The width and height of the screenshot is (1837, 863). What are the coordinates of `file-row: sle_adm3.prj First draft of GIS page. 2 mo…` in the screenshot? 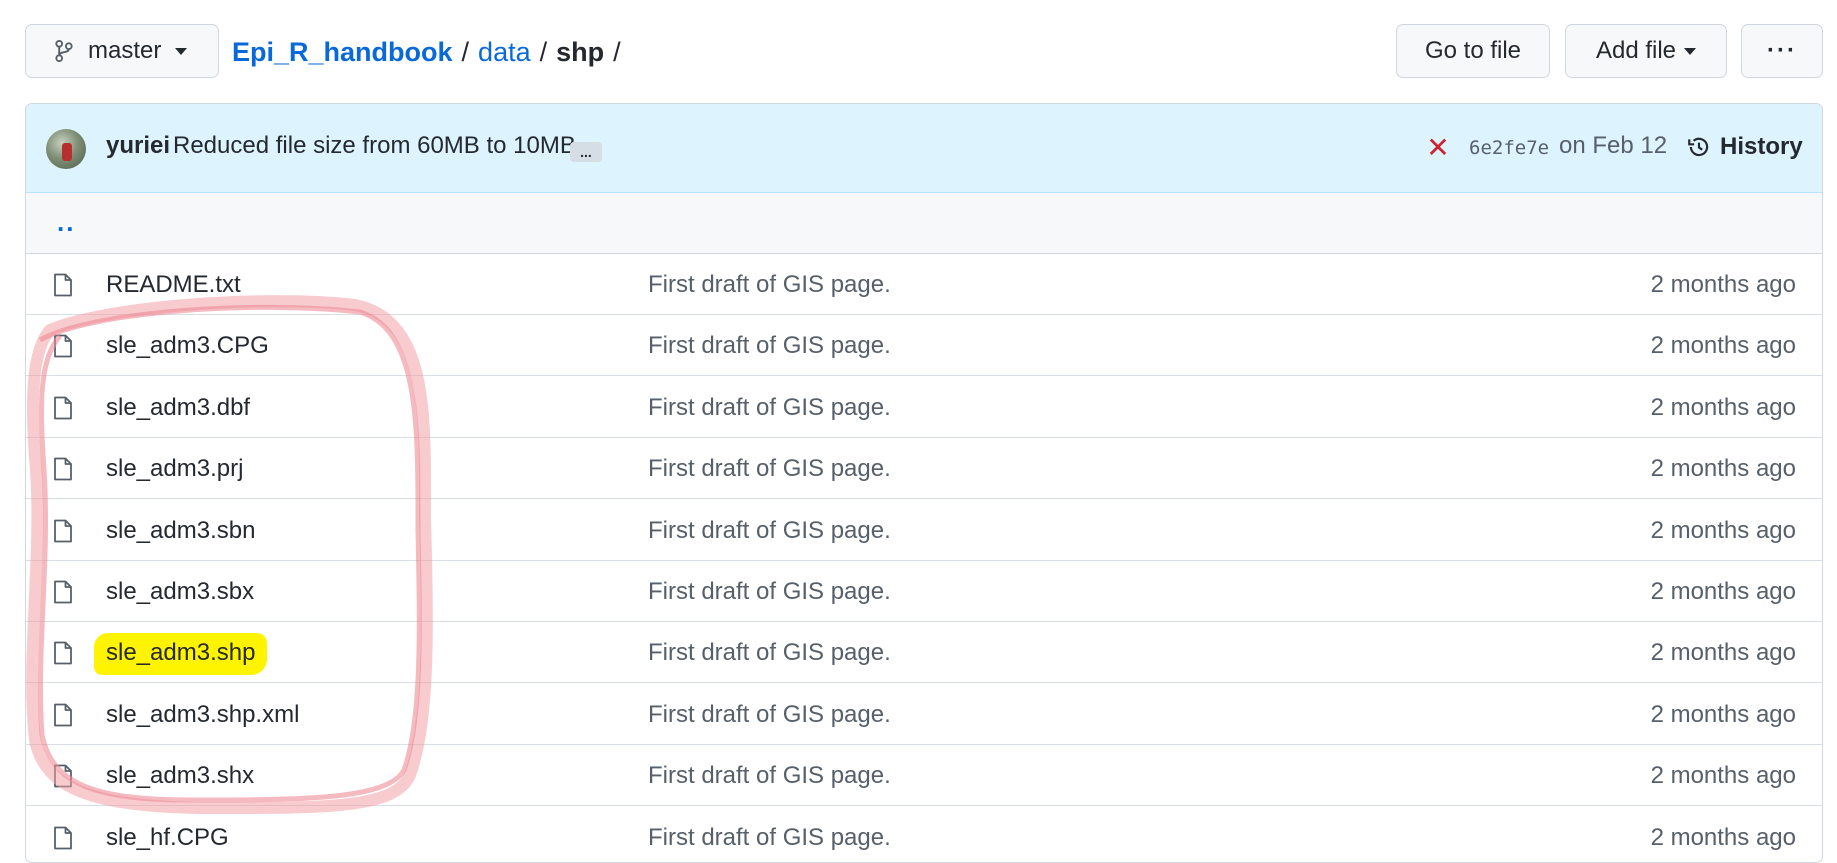 It's located at (924, 469).